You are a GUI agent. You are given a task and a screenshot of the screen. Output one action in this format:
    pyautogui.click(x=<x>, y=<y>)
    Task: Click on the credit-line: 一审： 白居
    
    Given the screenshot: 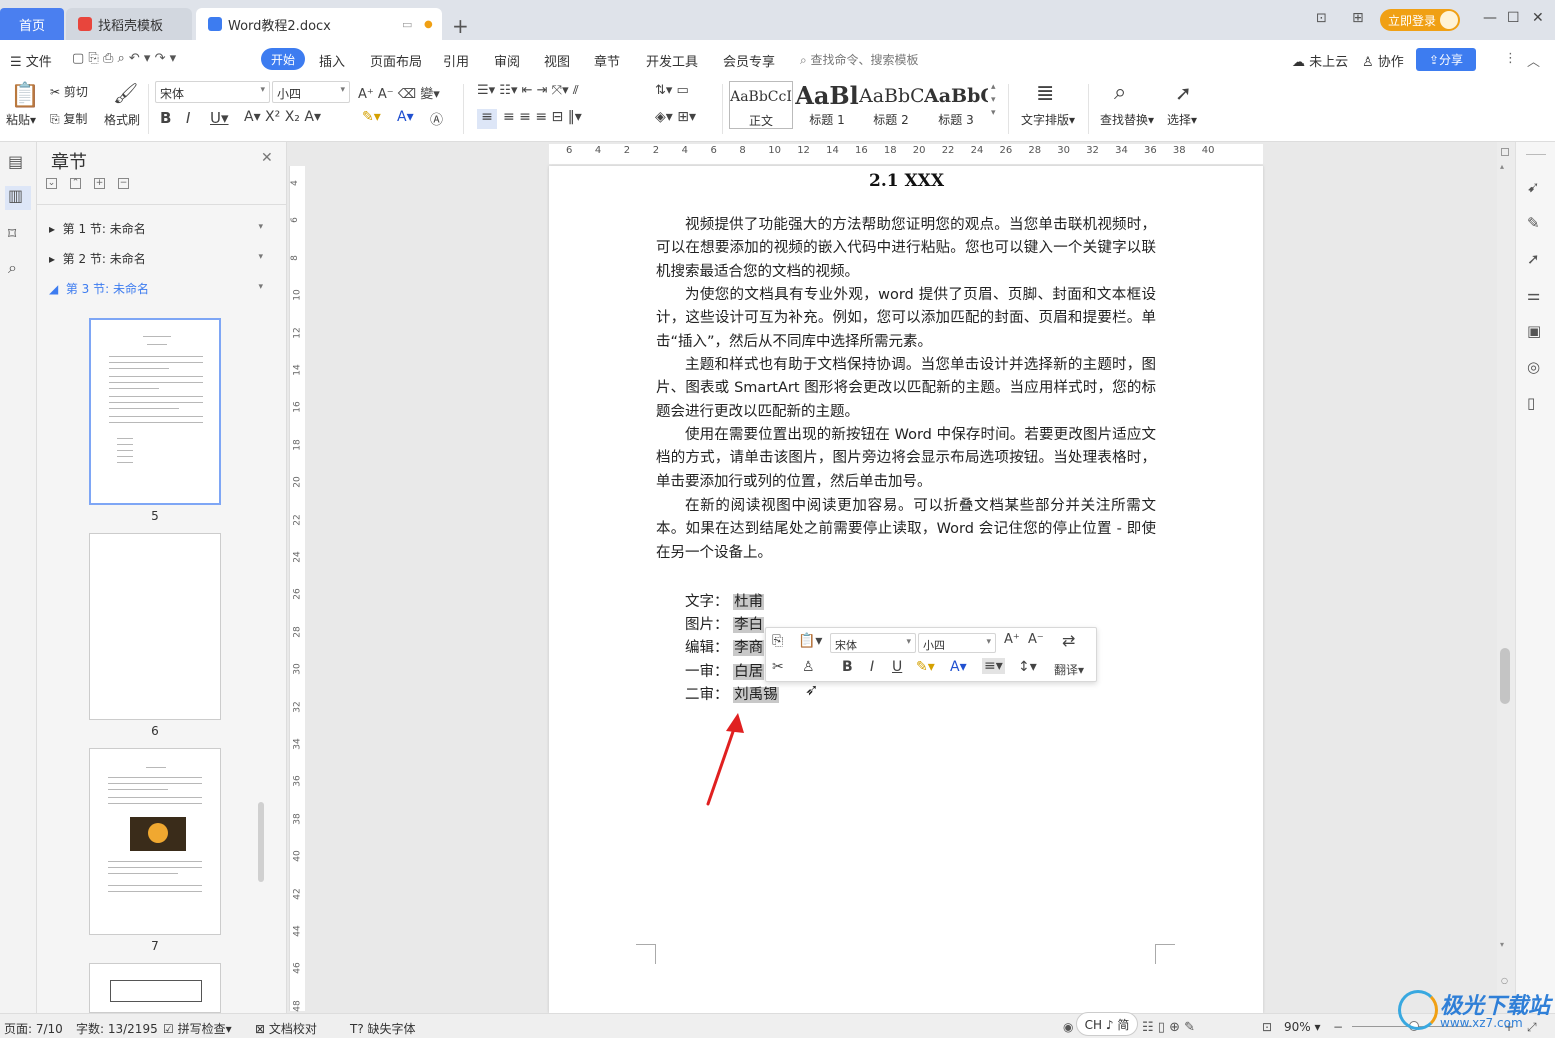 What is the action you would take?
    pyautogui.click(x=725, y=670)
    